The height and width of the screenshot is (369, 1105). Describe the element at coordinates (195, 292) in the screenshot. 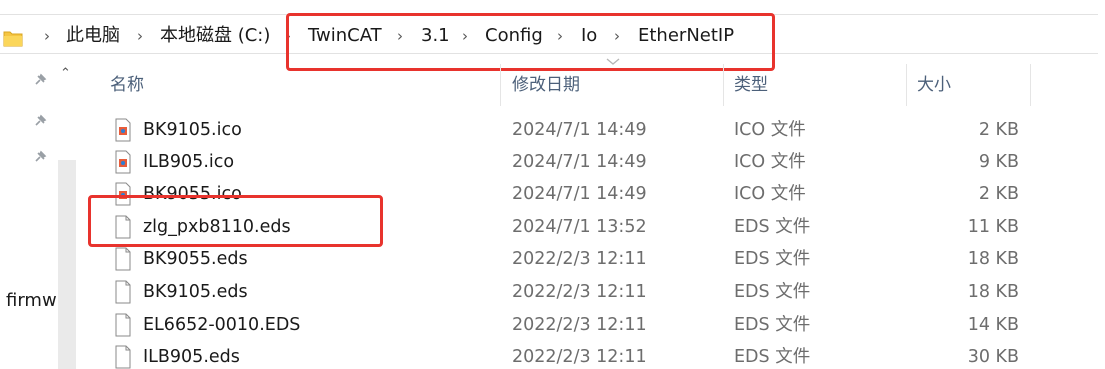

I see `file-name: BK9105.eds` at that location.